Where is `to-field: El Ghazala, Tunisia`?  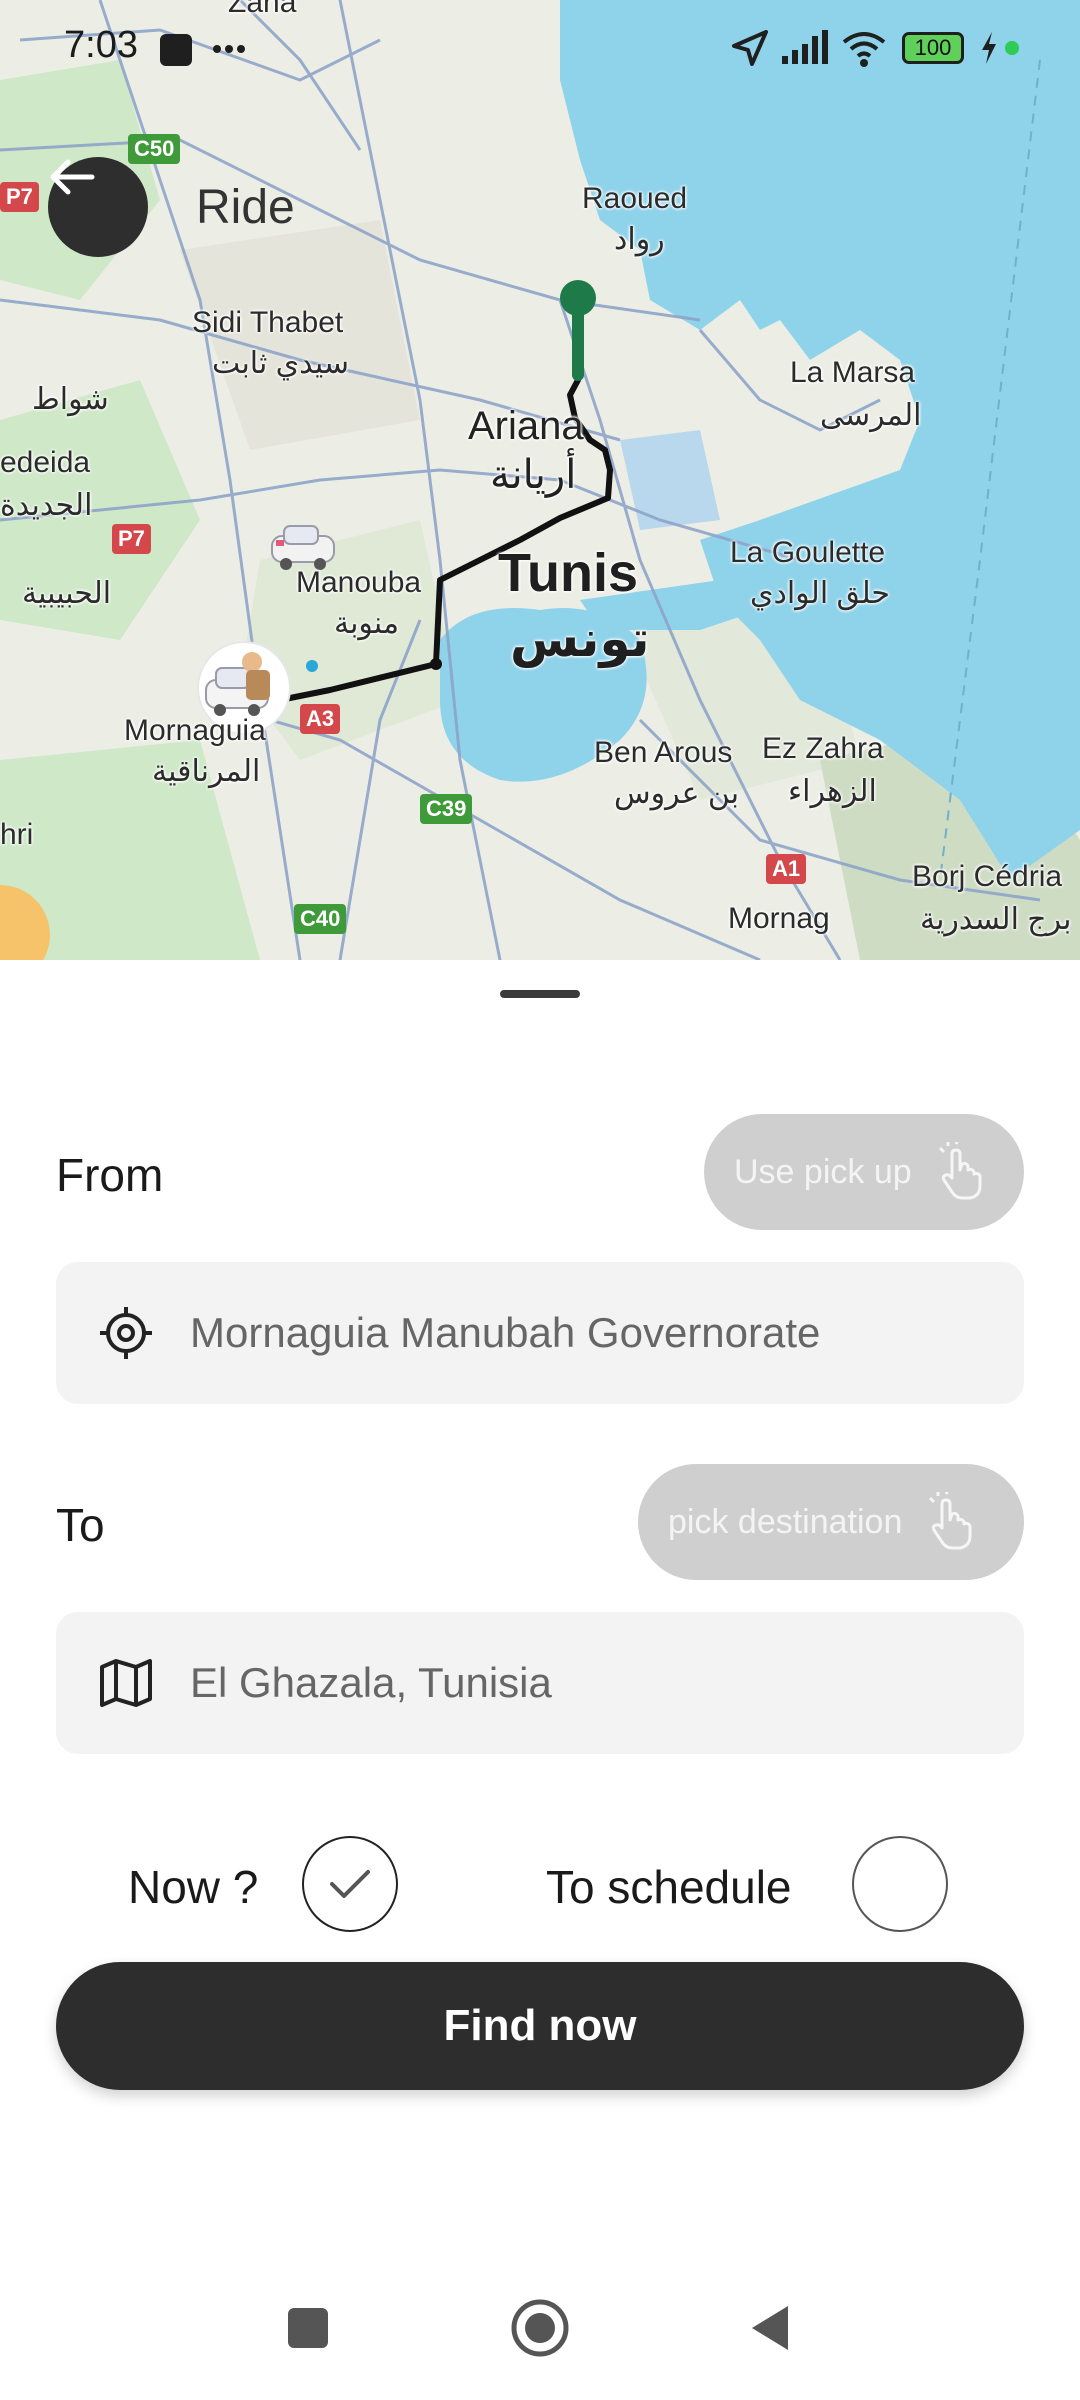
to-field: El Ghazala, Tunisia is located at coordinates (540, 1683).